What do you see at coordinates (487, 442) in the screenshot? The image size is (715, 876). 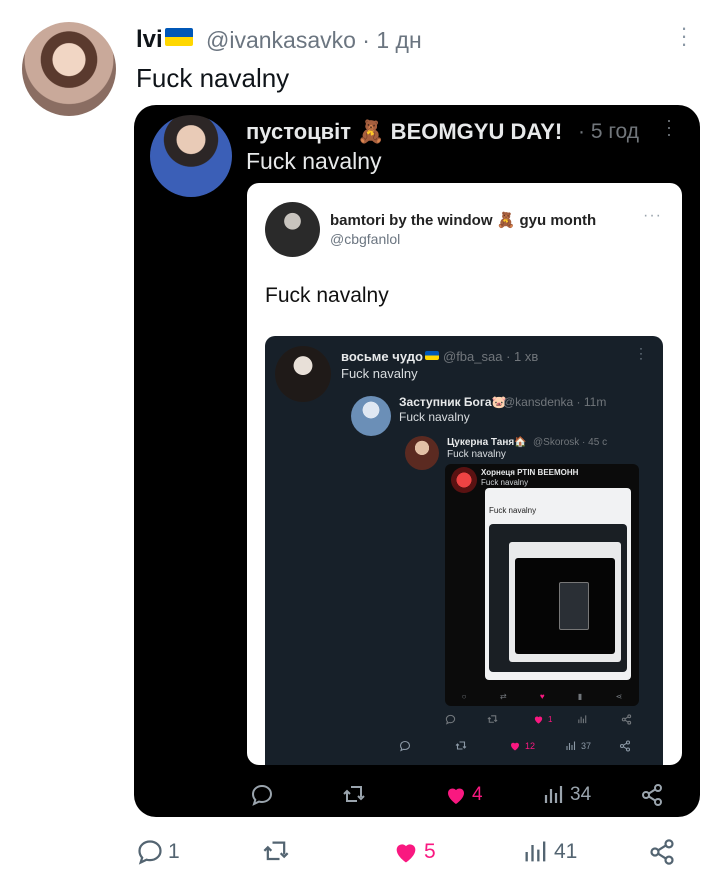 I see `nested-author-name-5: Цукерна Таня🏠` at bounding box center [487, 442].